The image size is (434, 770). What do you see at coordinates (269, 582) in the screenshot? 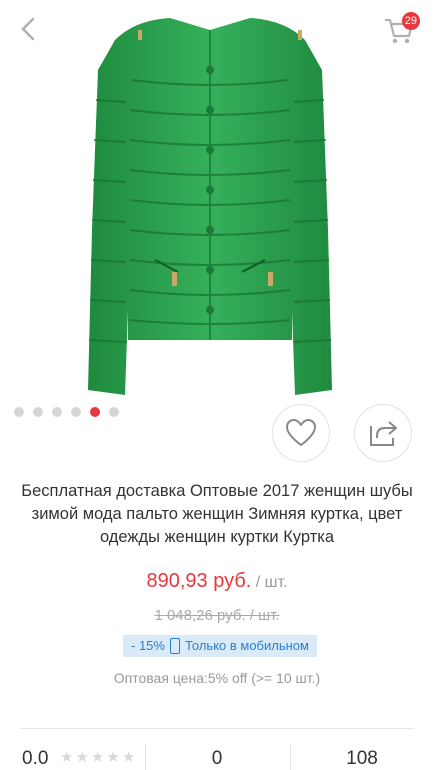
I see `price-unit: / шт.` at bounding box center [269, 582].